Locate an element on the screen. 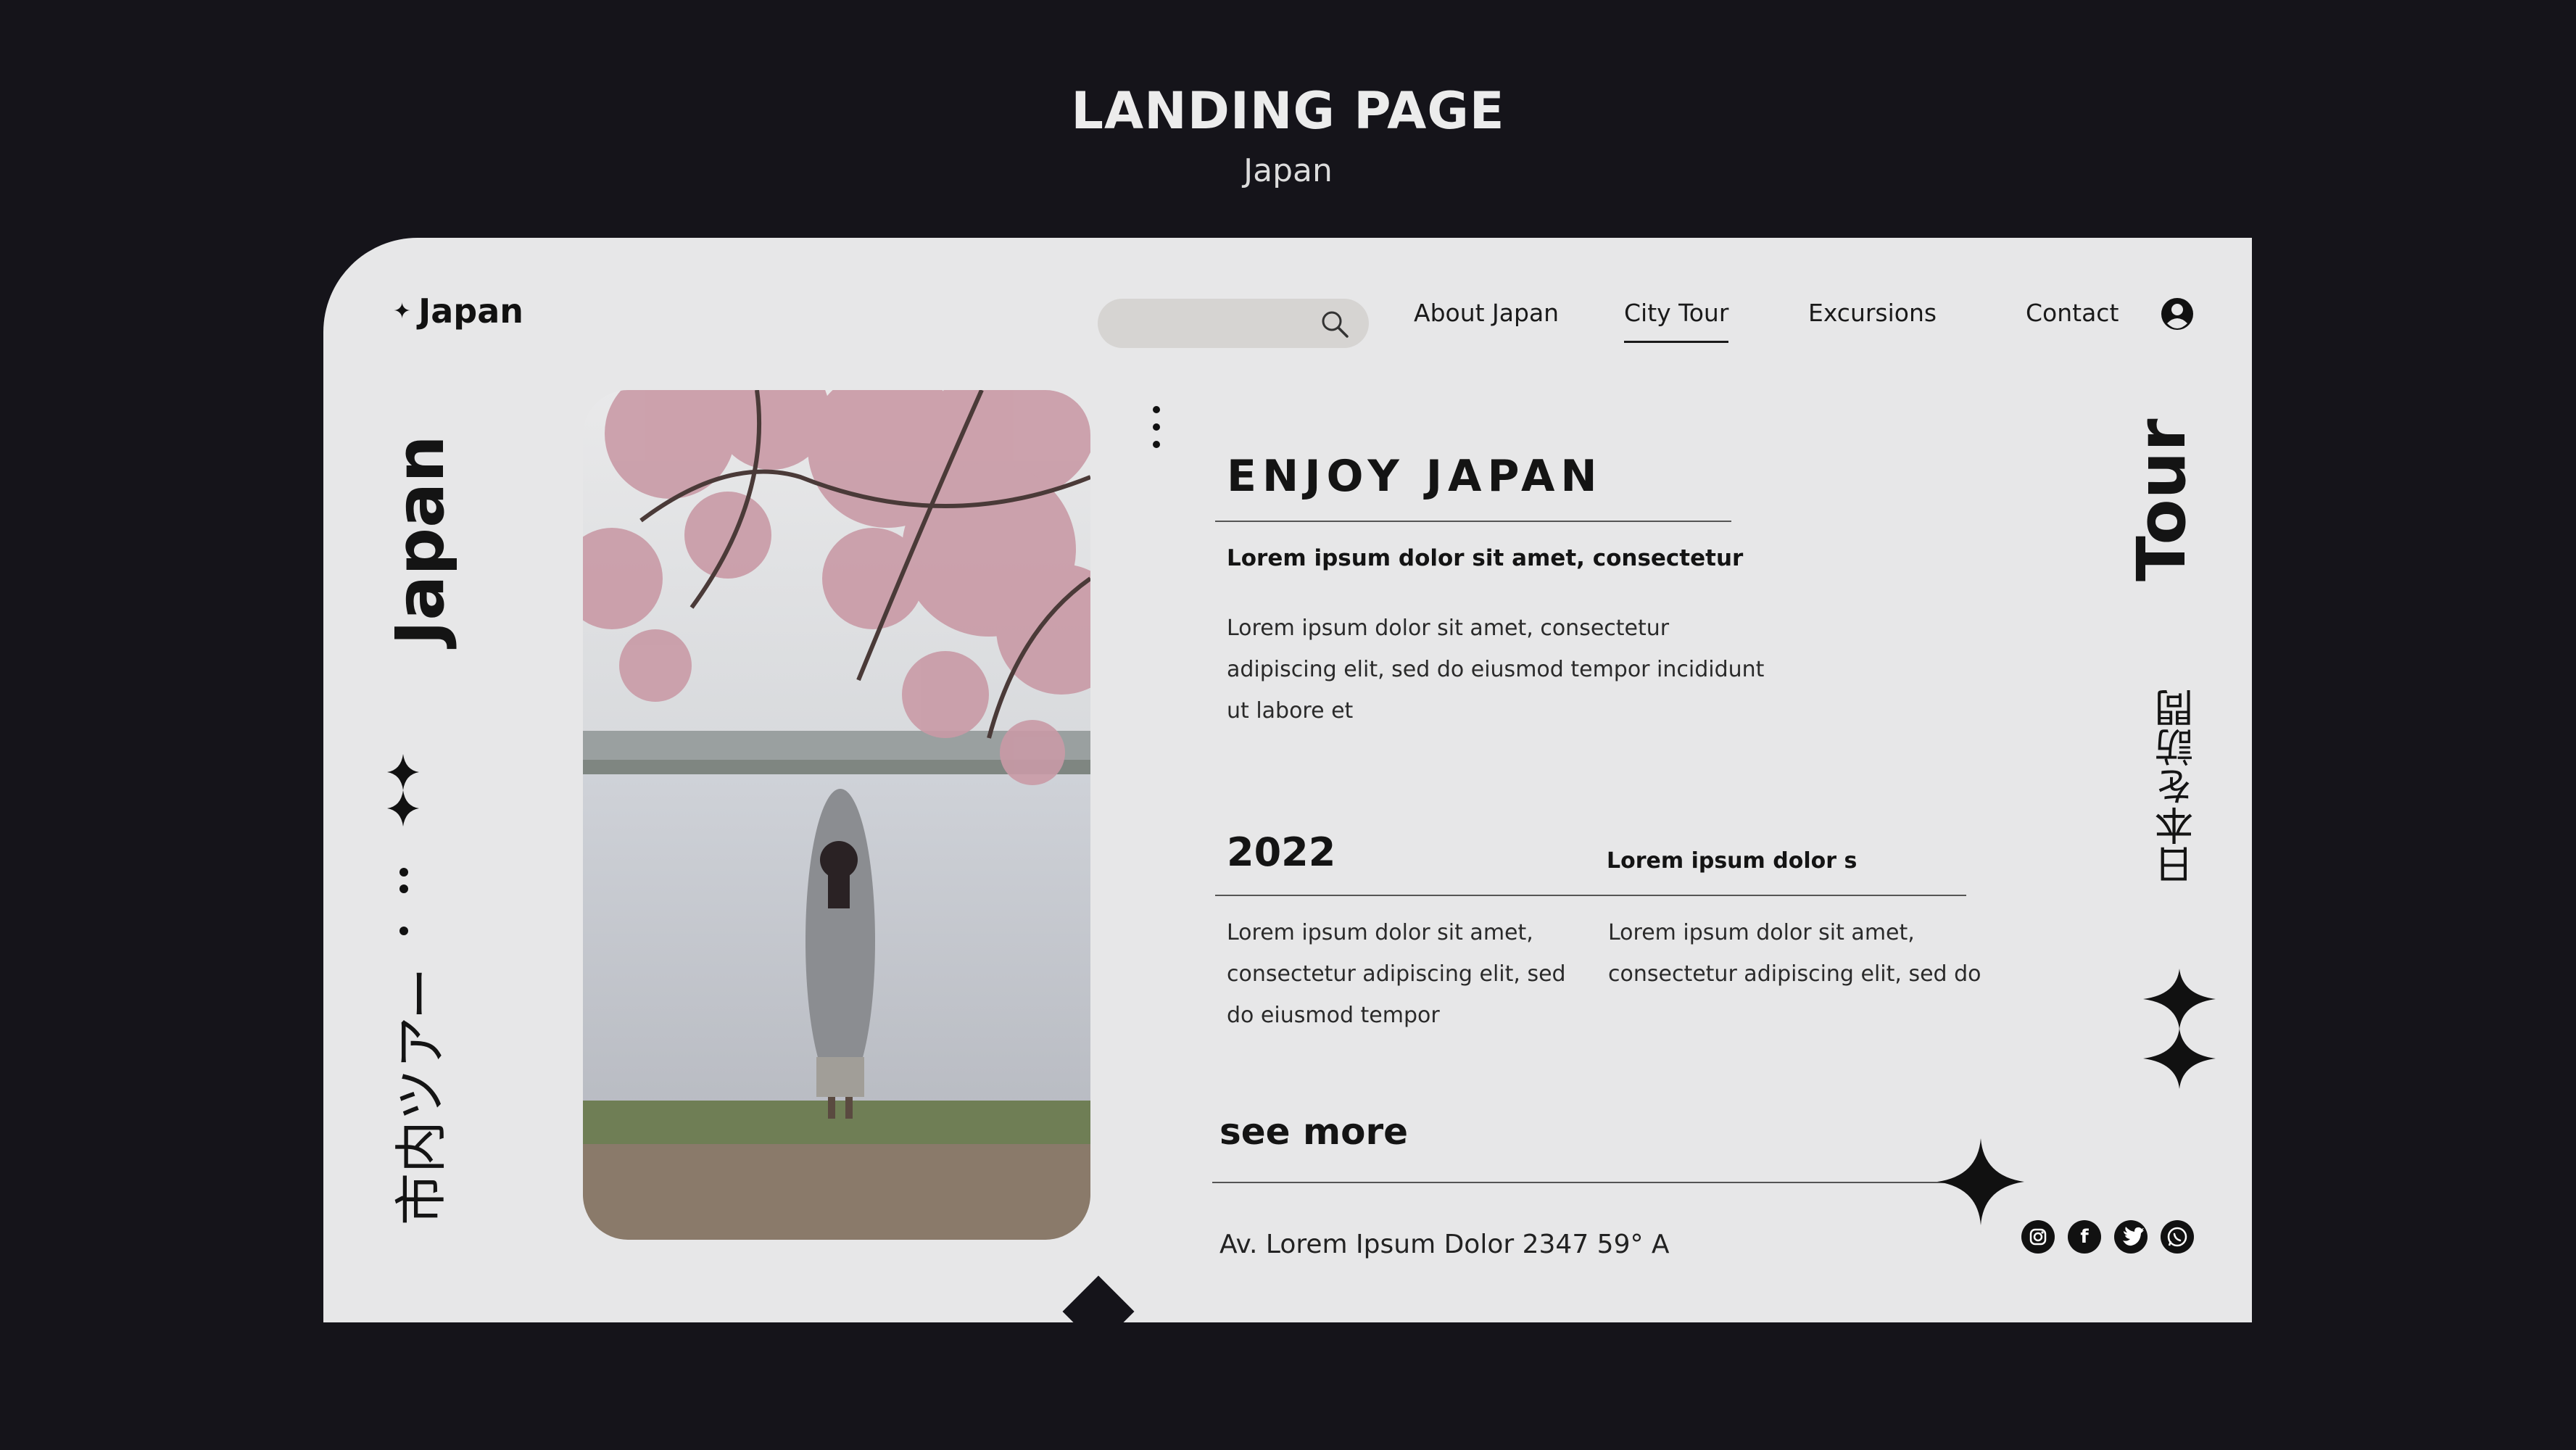 The height and width of the screenshot is (1450, 2576). year-side-heading: Lorem ipsum dolor s is located at coordinates (1732, 861).